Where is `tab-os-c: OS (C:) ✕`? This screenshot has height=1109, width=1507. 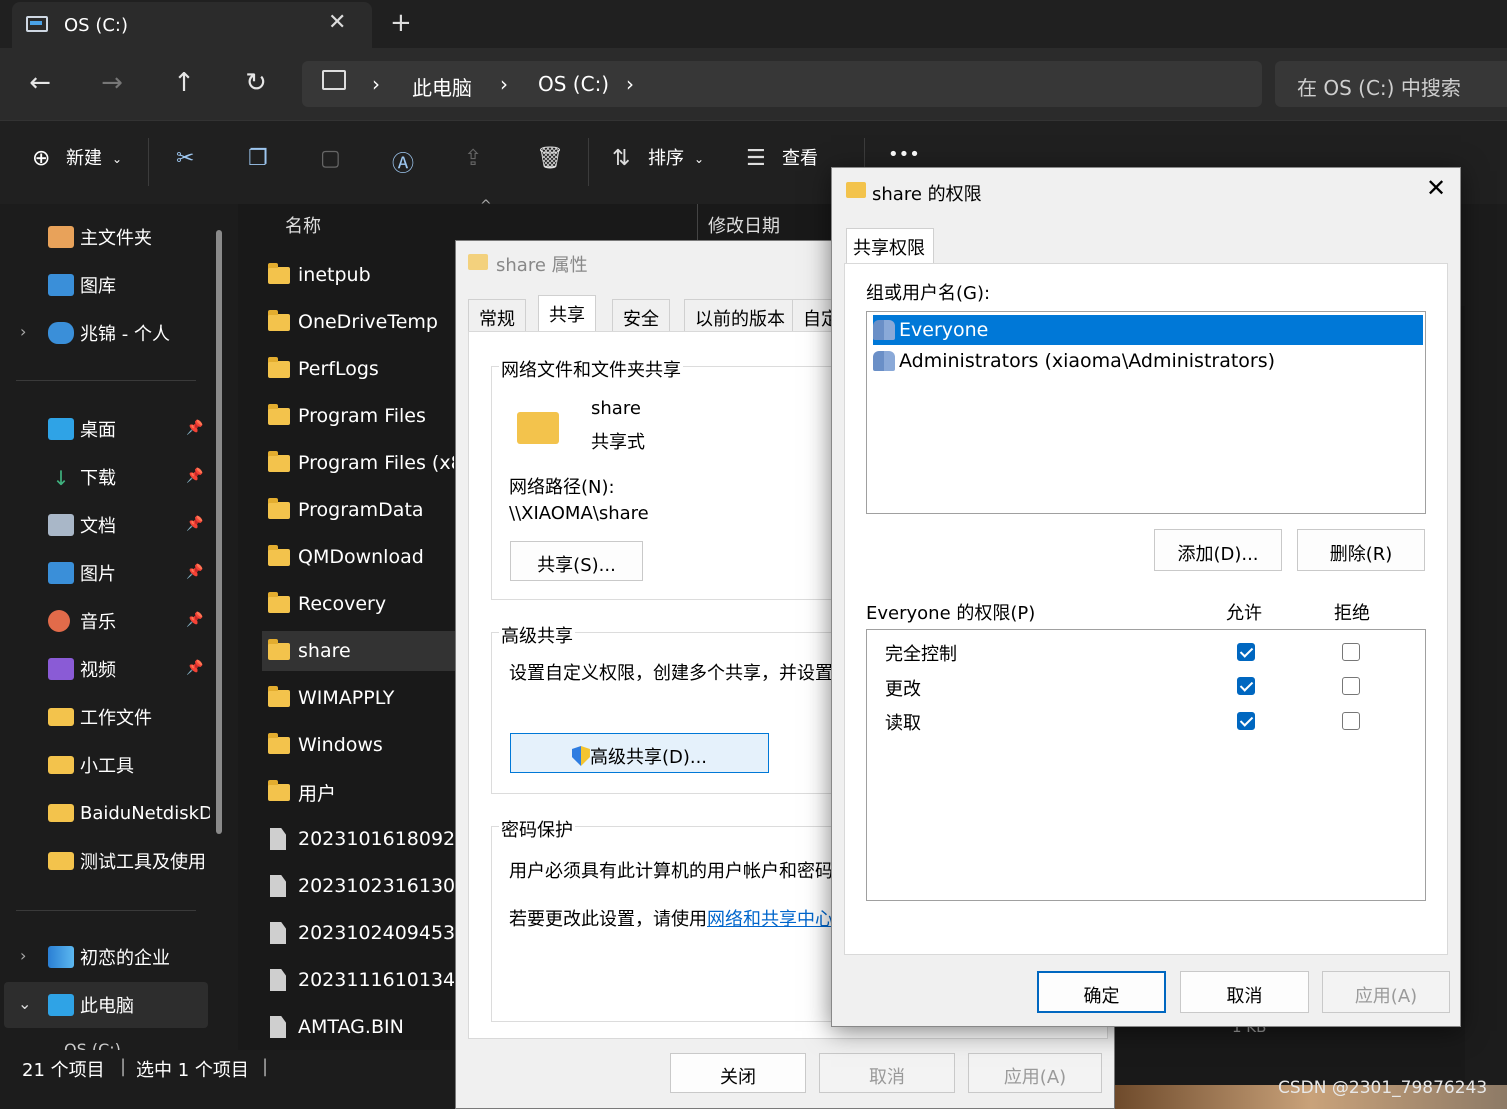
tab-os-c: OS (C:) ✕ is located at coordinates (192, 25).